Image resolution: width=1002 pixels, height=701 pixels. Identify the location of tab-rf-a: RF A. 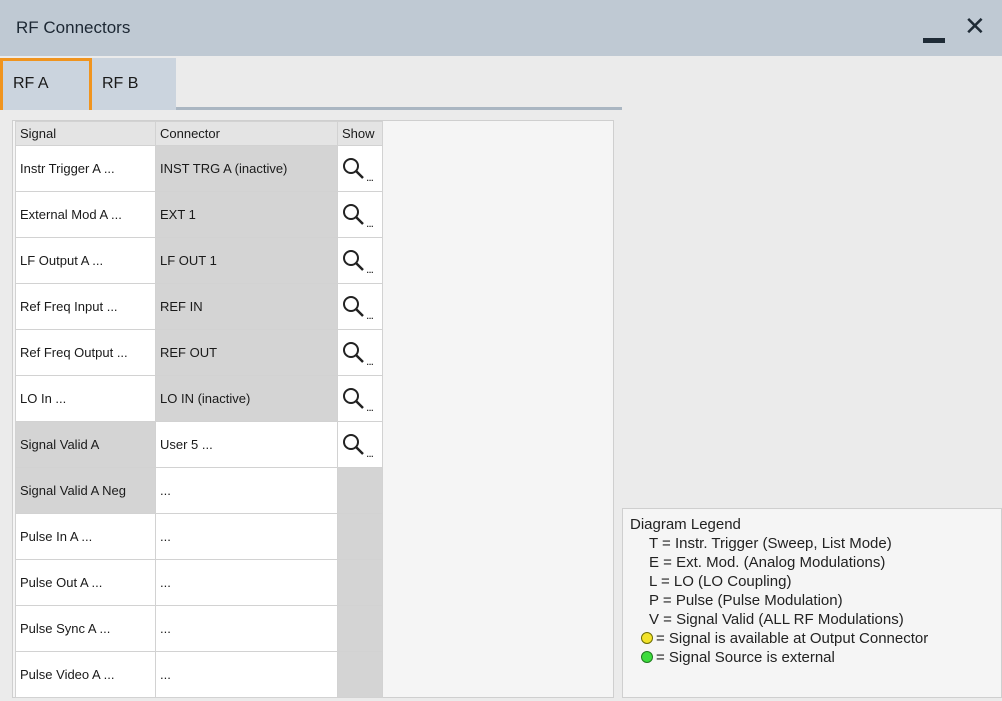
(46, 84).